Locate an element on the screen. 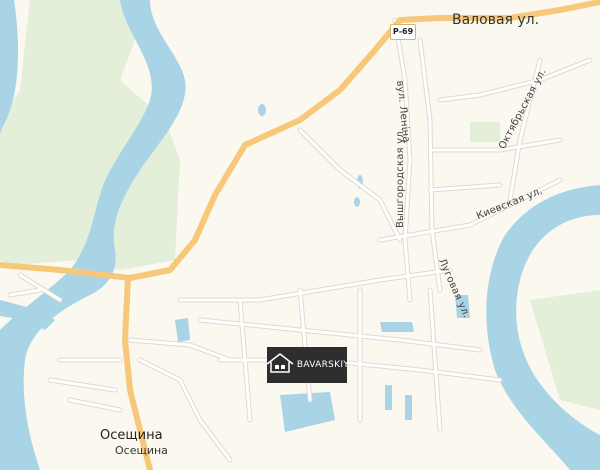 The width and height of the screenshot is (600, 470). brand-watermark: BAVARSKIY is located at coordinates (307, 365).